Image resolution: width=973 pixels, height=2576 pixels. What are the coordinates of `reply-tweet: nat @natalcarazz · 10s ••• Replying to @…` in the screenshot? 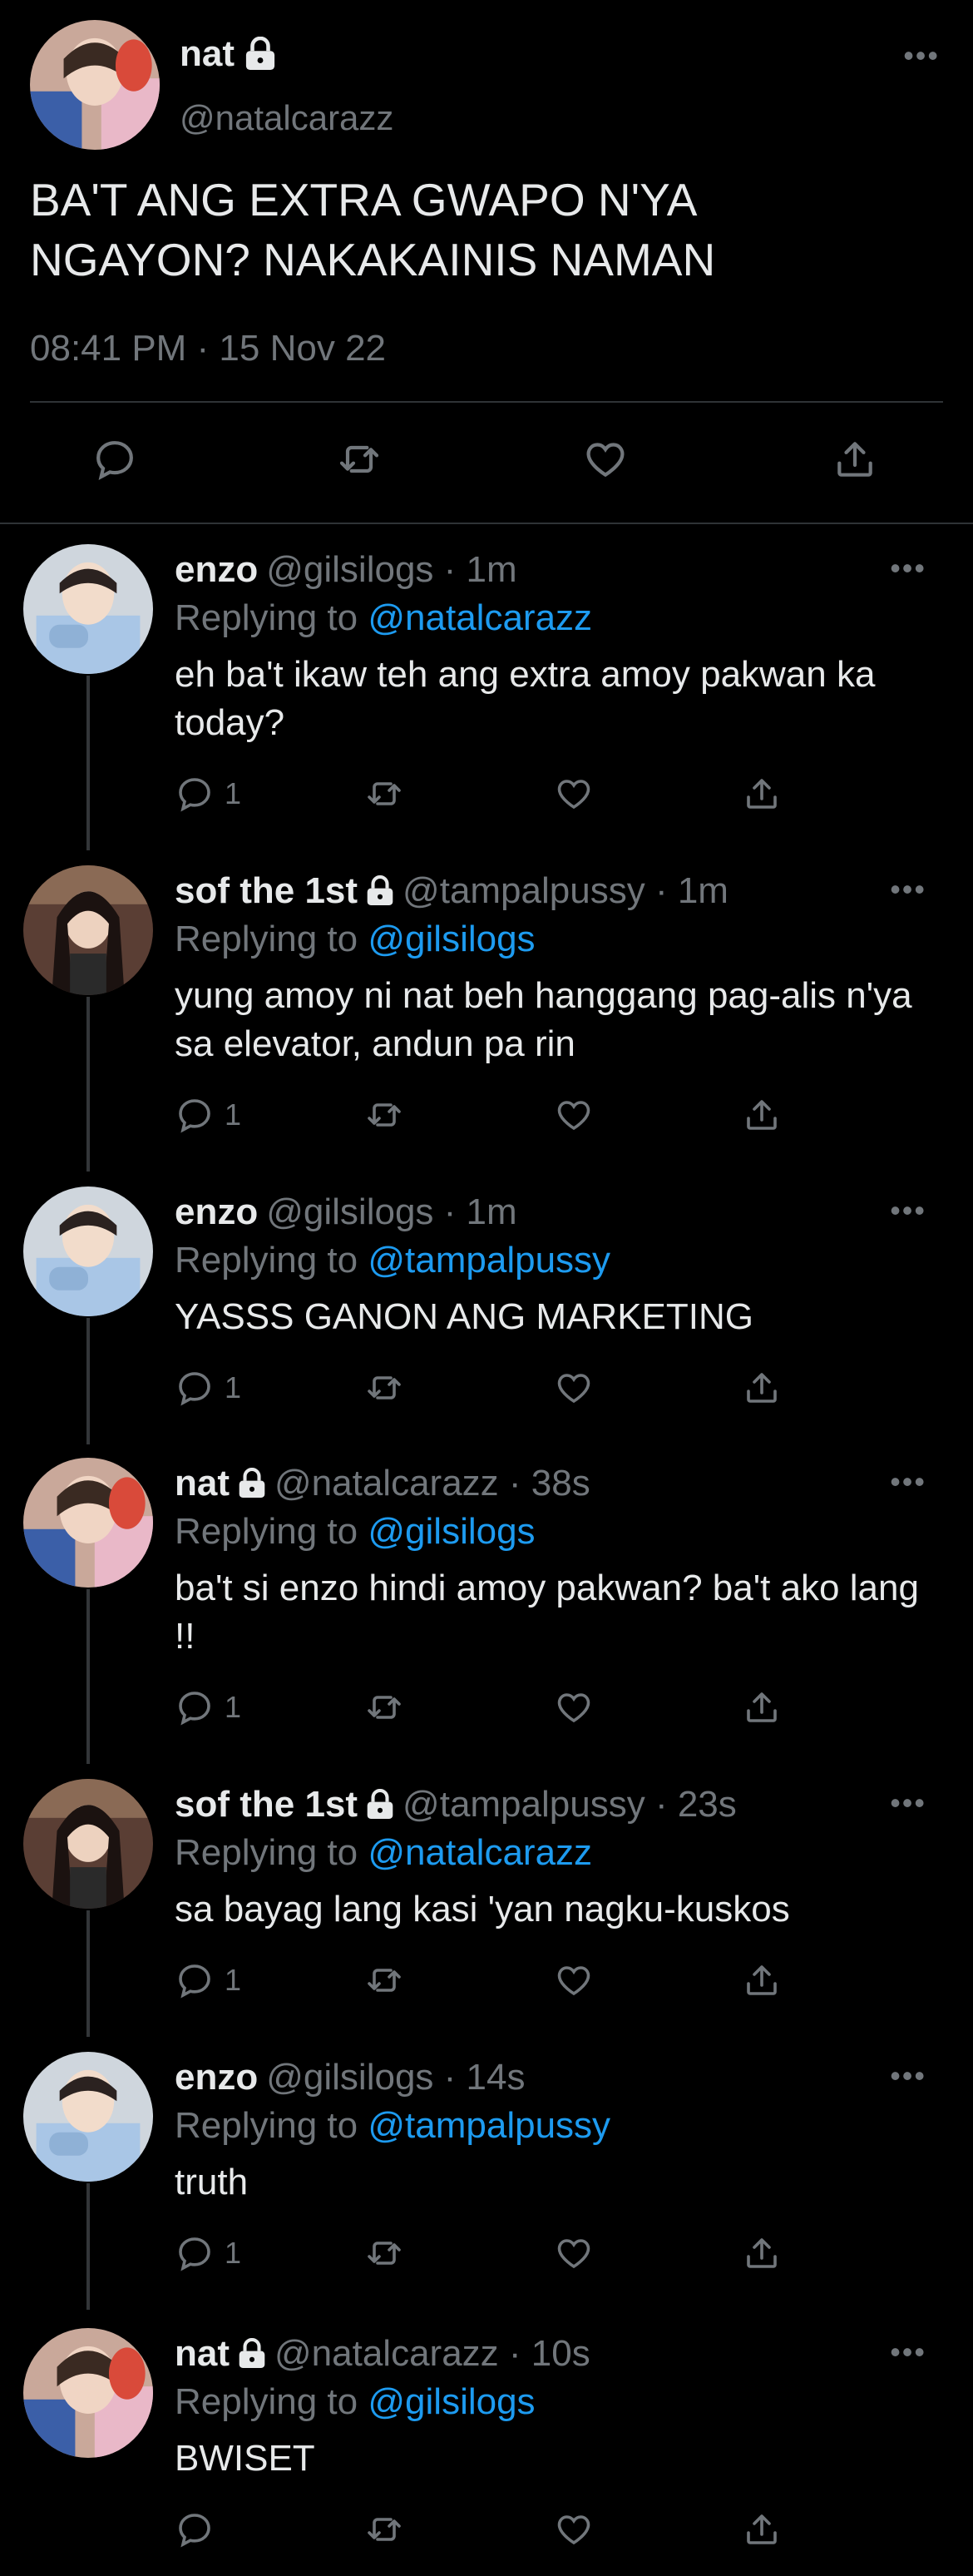 It's located at (486, 2441).